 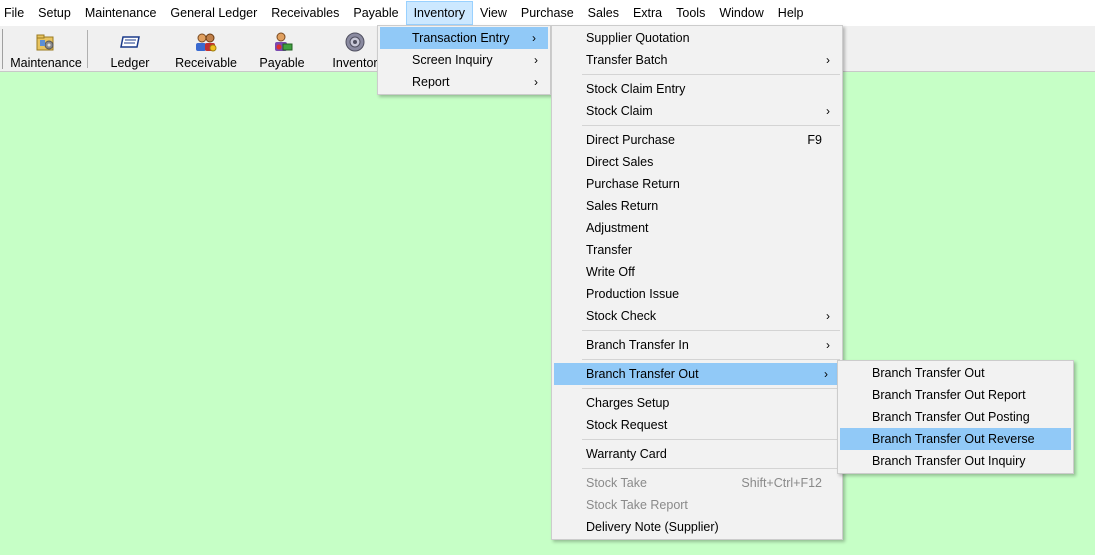 What do you see at coordinates (130, 42) in the screenshot?
I see `ledger-book-icon` at bounding box center [130, 42].